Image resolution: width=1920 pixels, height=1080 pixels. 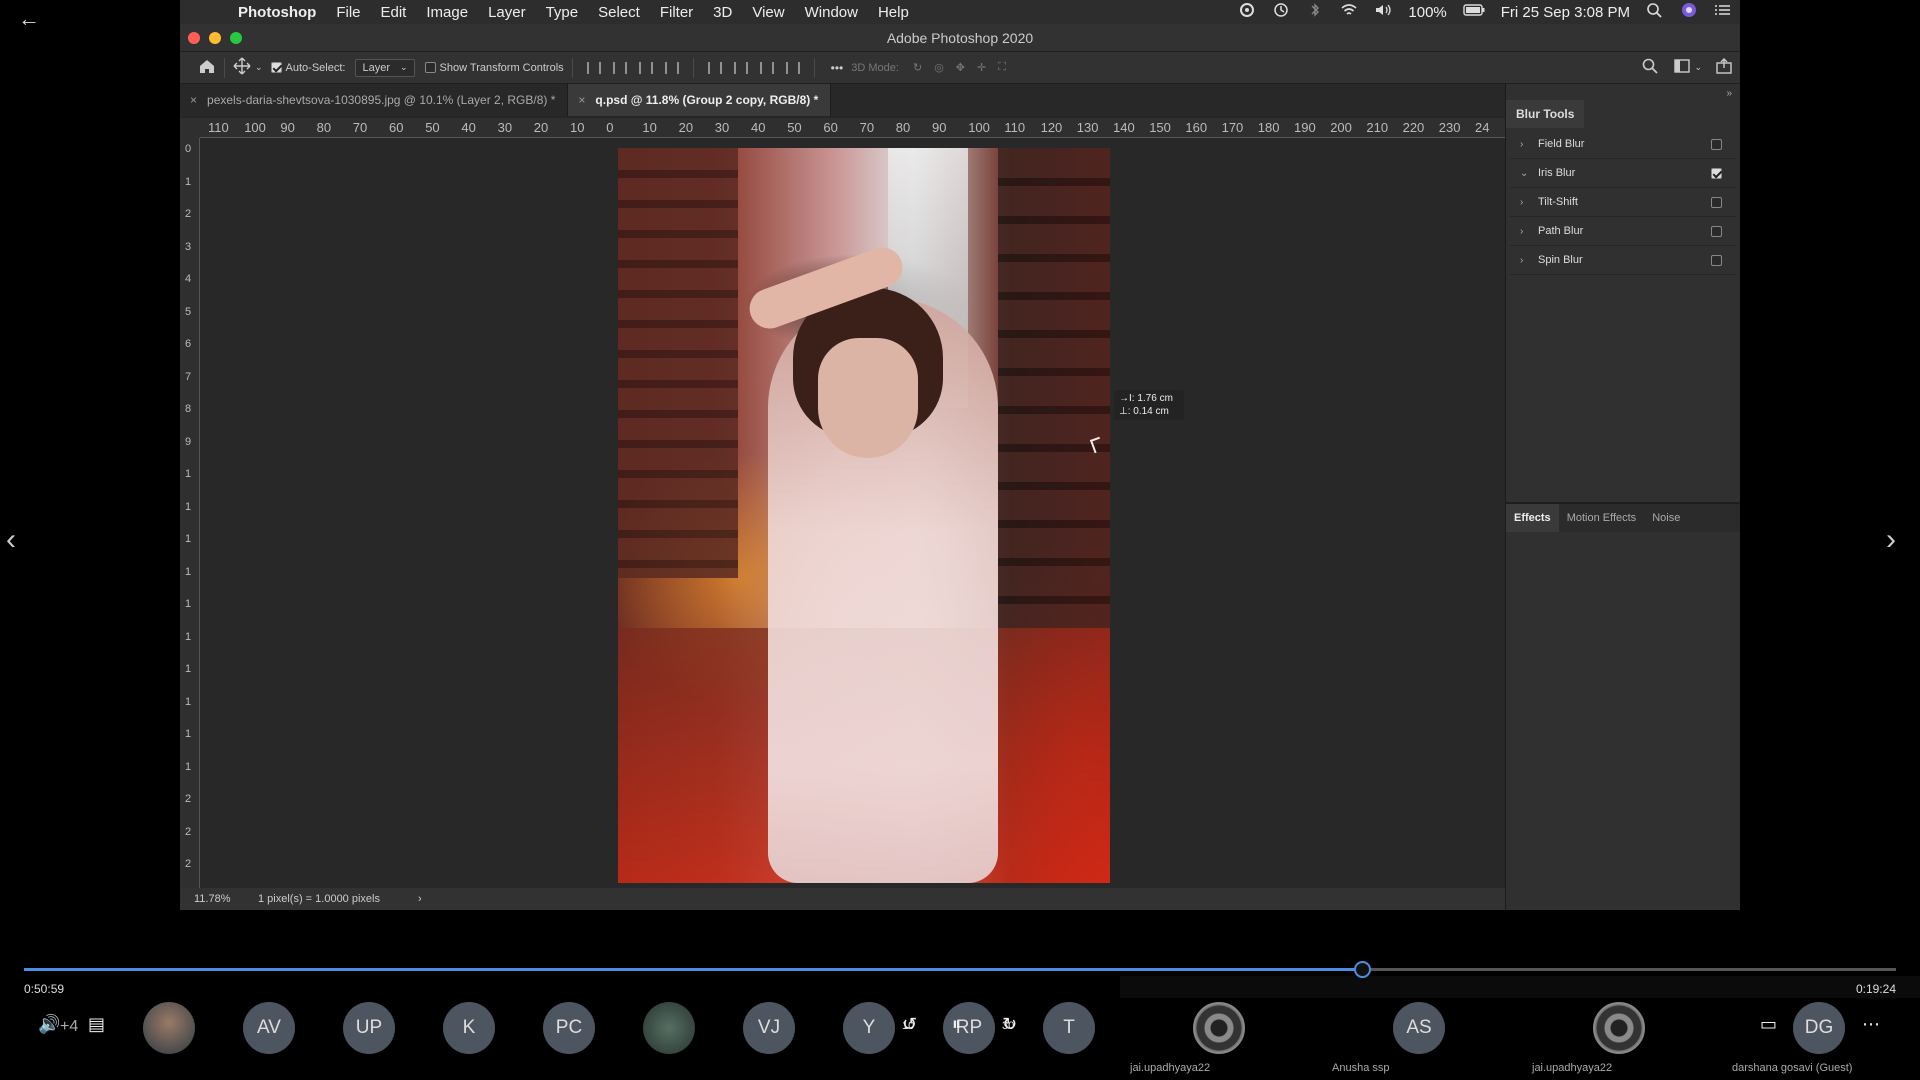 I want to click on participant-avatar-t: T, so click(x=1069, y=1028).